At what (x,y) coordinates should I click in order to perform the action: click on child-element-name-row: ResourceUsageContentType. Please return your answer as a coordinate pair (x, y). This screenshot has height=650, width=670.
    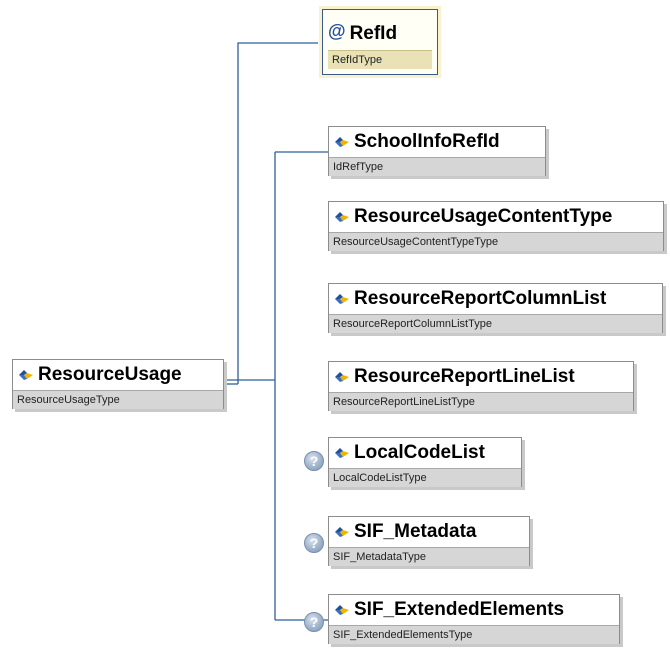
    Looking at the image, I should click on (496, 217).